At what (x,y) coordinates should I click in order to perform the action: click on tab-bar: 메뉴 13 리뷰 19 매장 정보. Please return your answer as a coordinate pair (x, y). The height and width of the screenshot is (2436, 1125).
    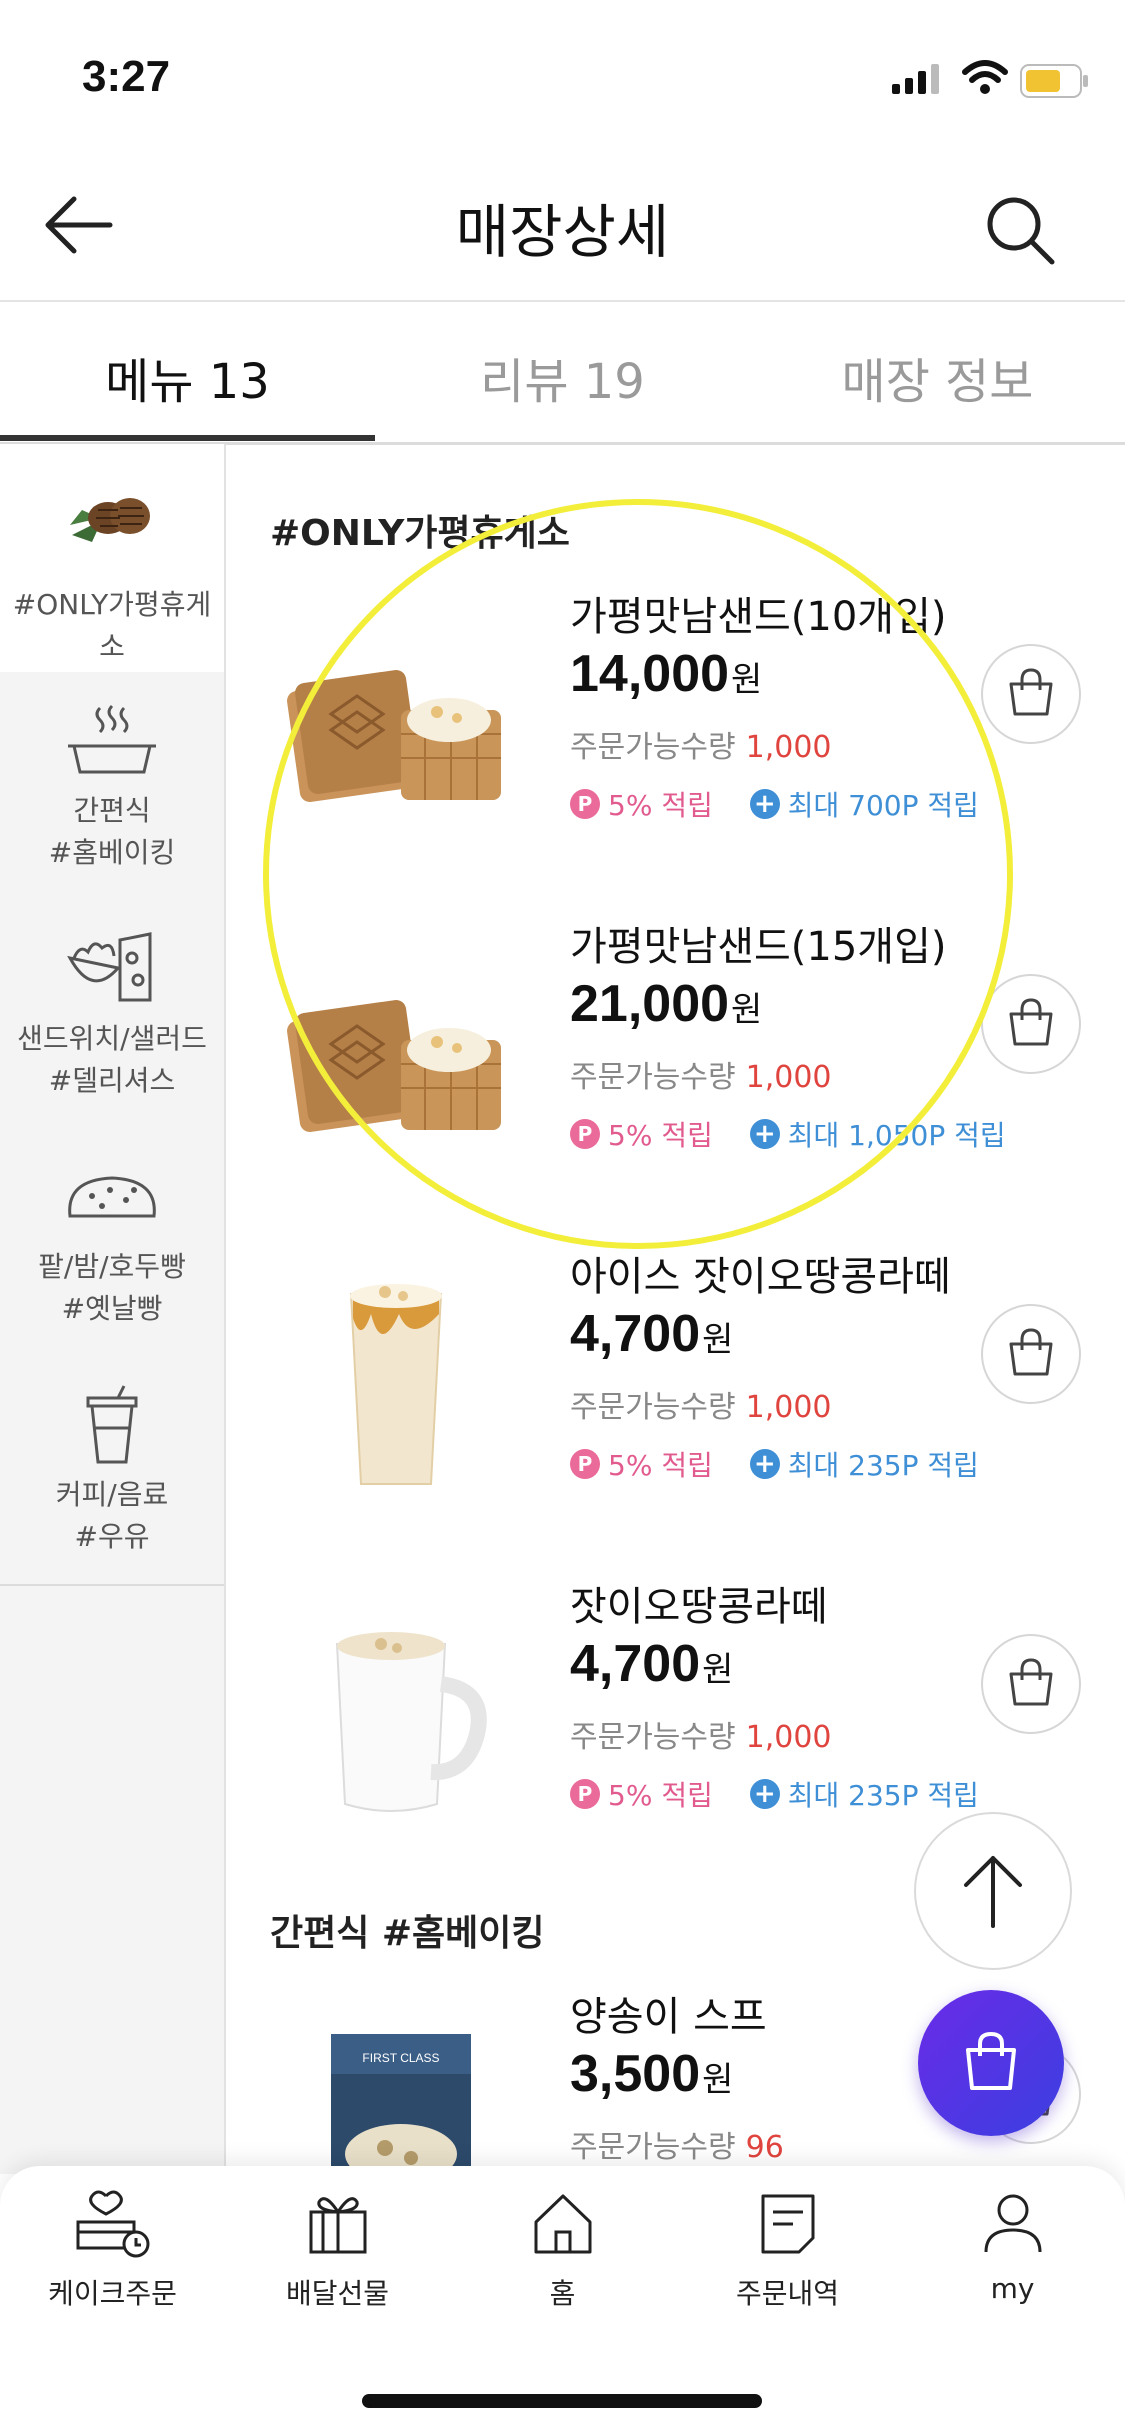
    Looking at the image, I should click on (562, 373).